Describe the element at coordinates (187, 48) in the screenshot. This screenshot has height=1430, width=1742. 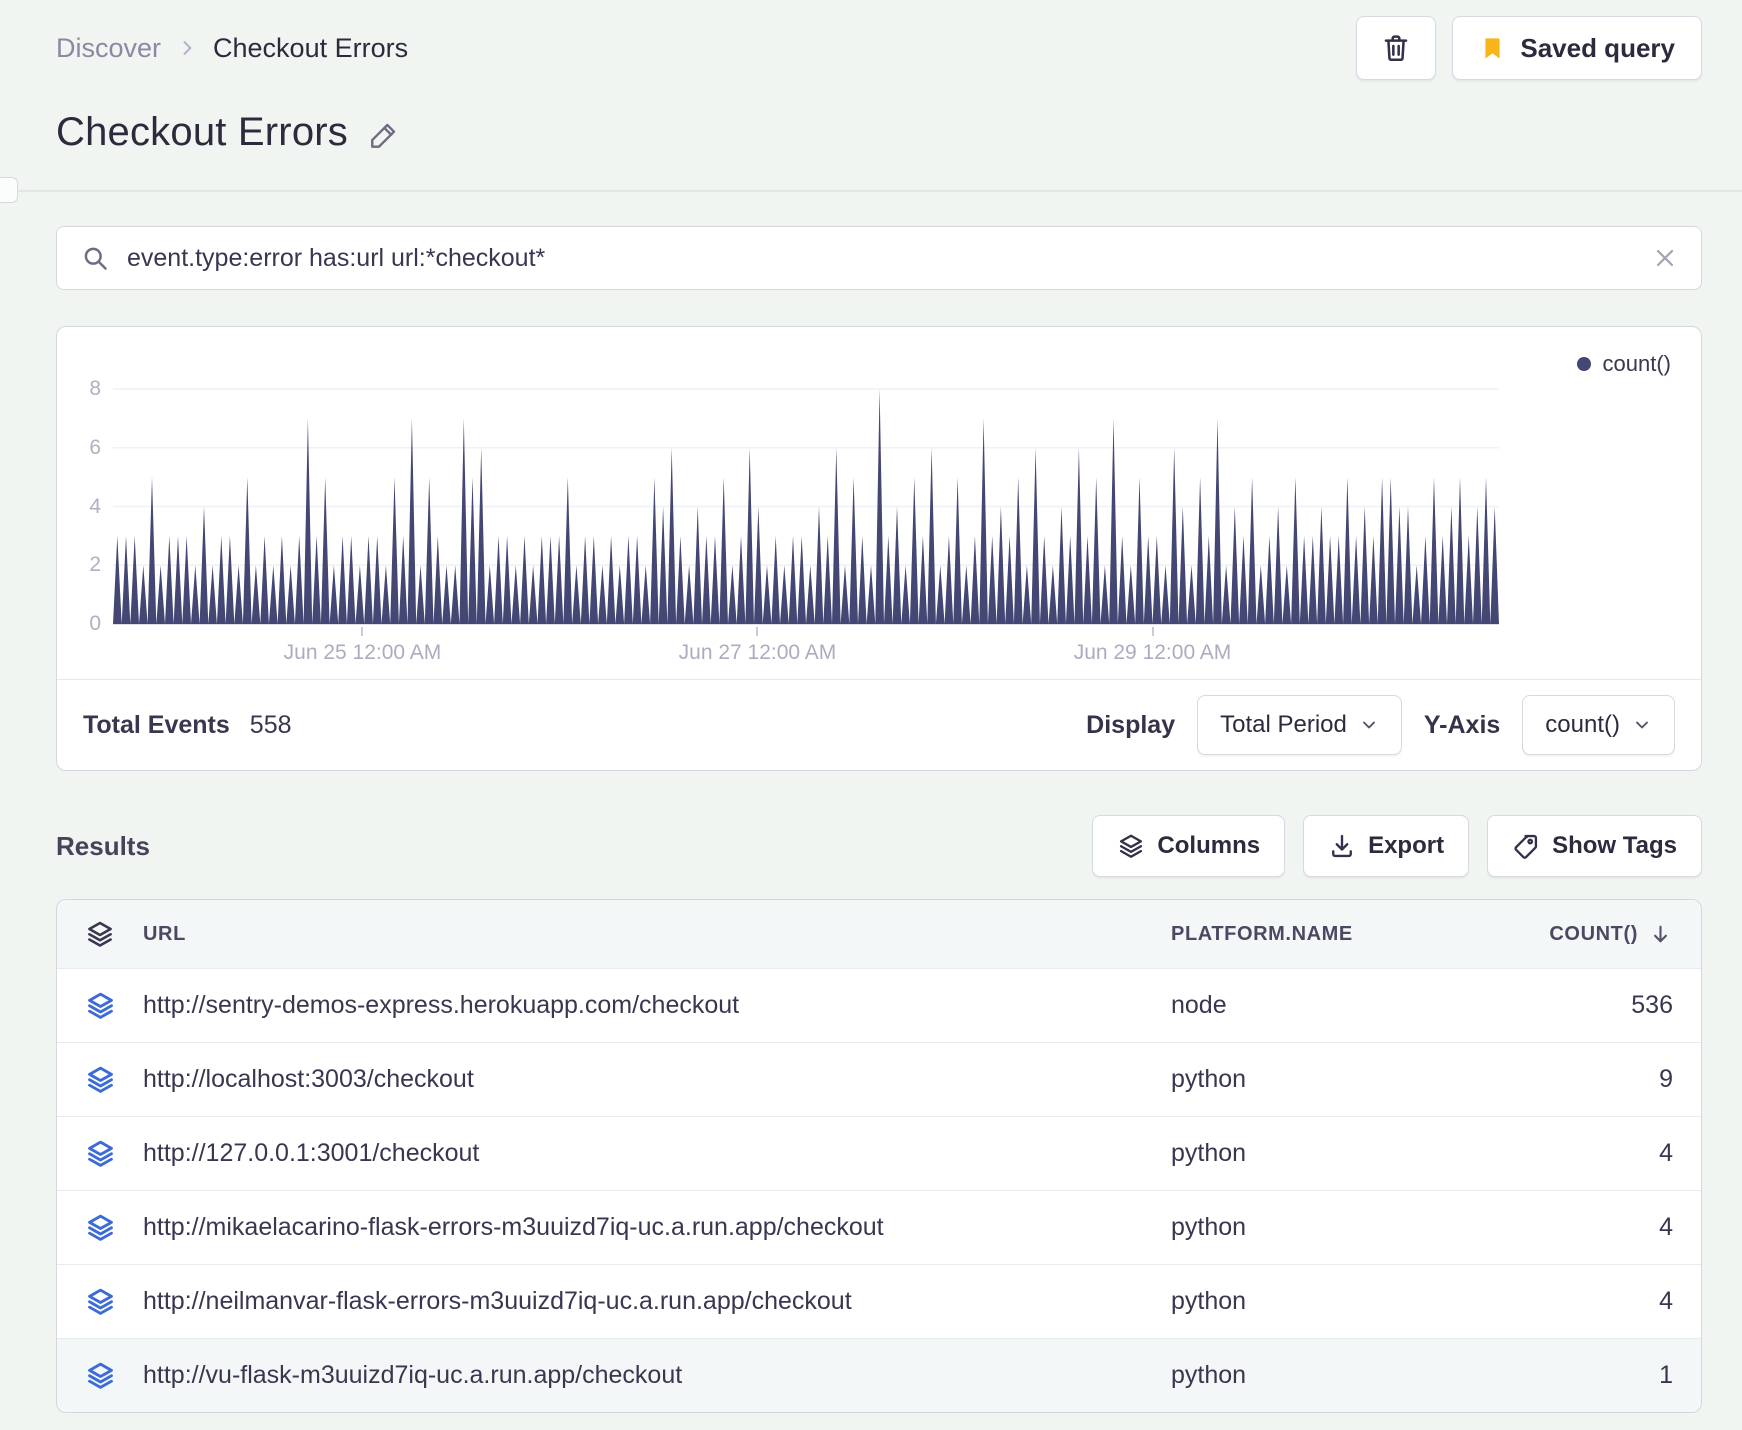
I see `breadcrumb-chevron-icon` at that location.